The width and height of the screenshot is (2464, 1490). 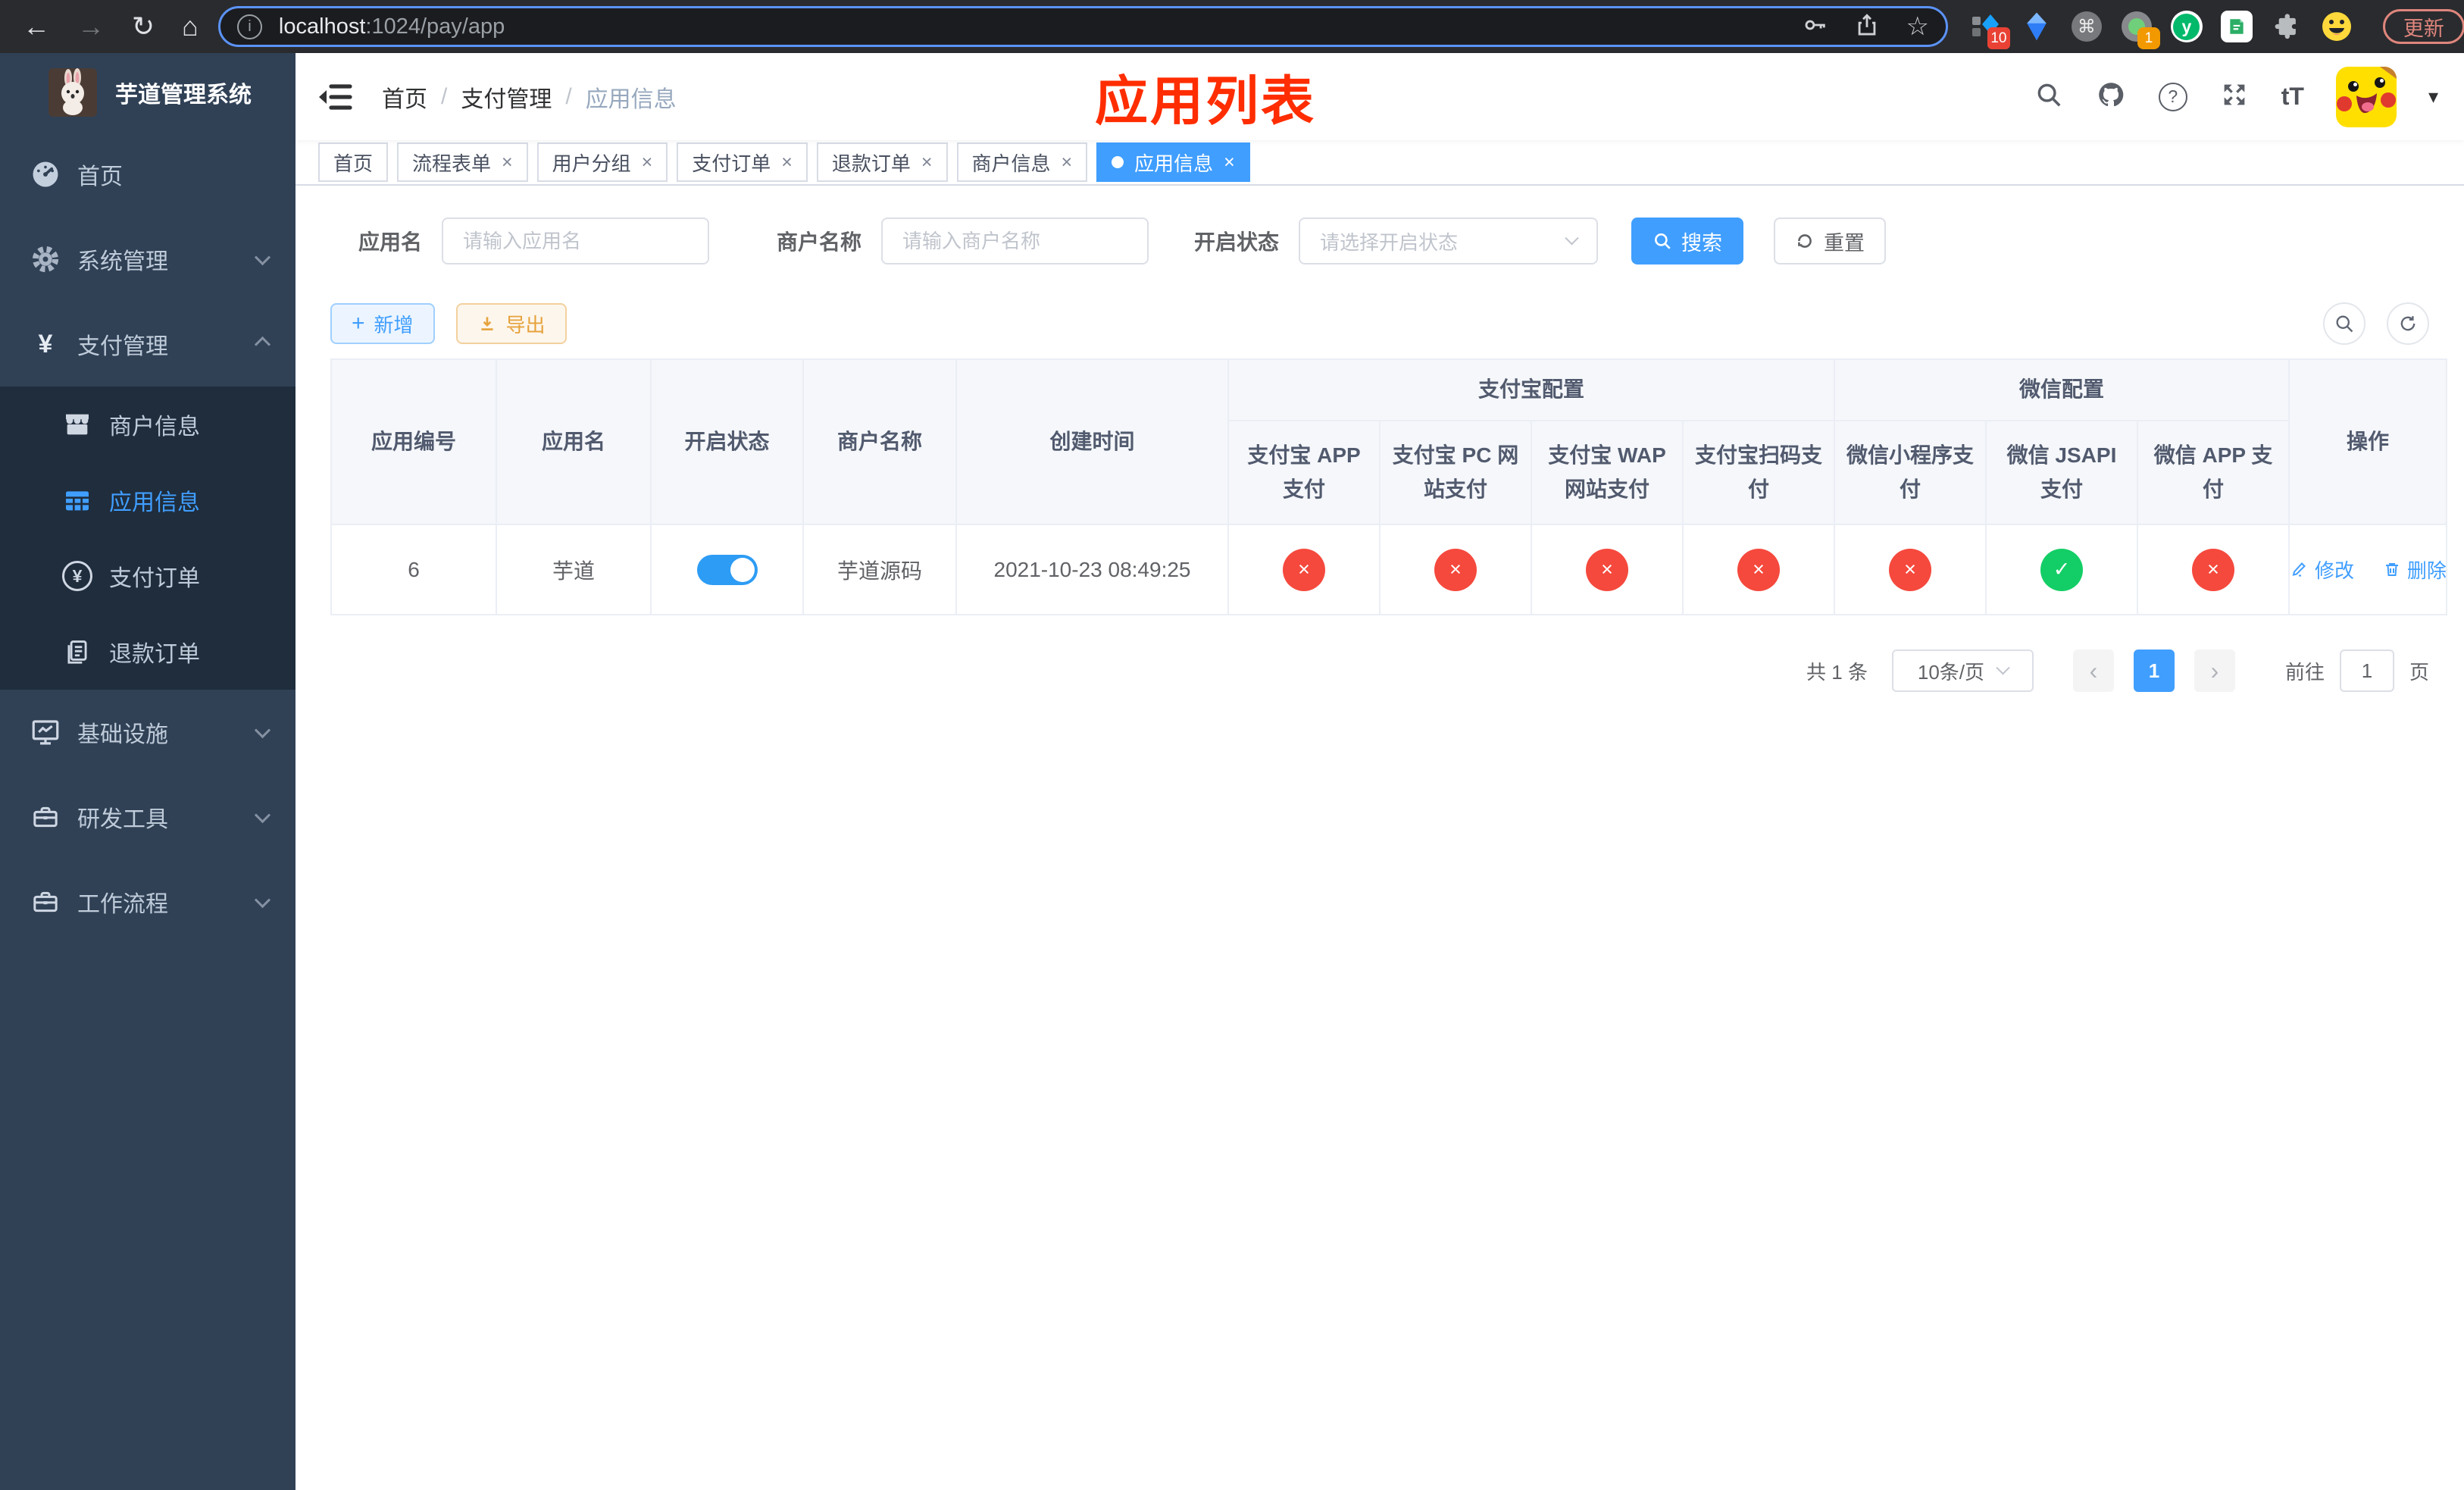 What do you see at coordinates (2186, 27) in the screenshot?
I see `y-extension-icon: y` at bounding box center [2186, 27].